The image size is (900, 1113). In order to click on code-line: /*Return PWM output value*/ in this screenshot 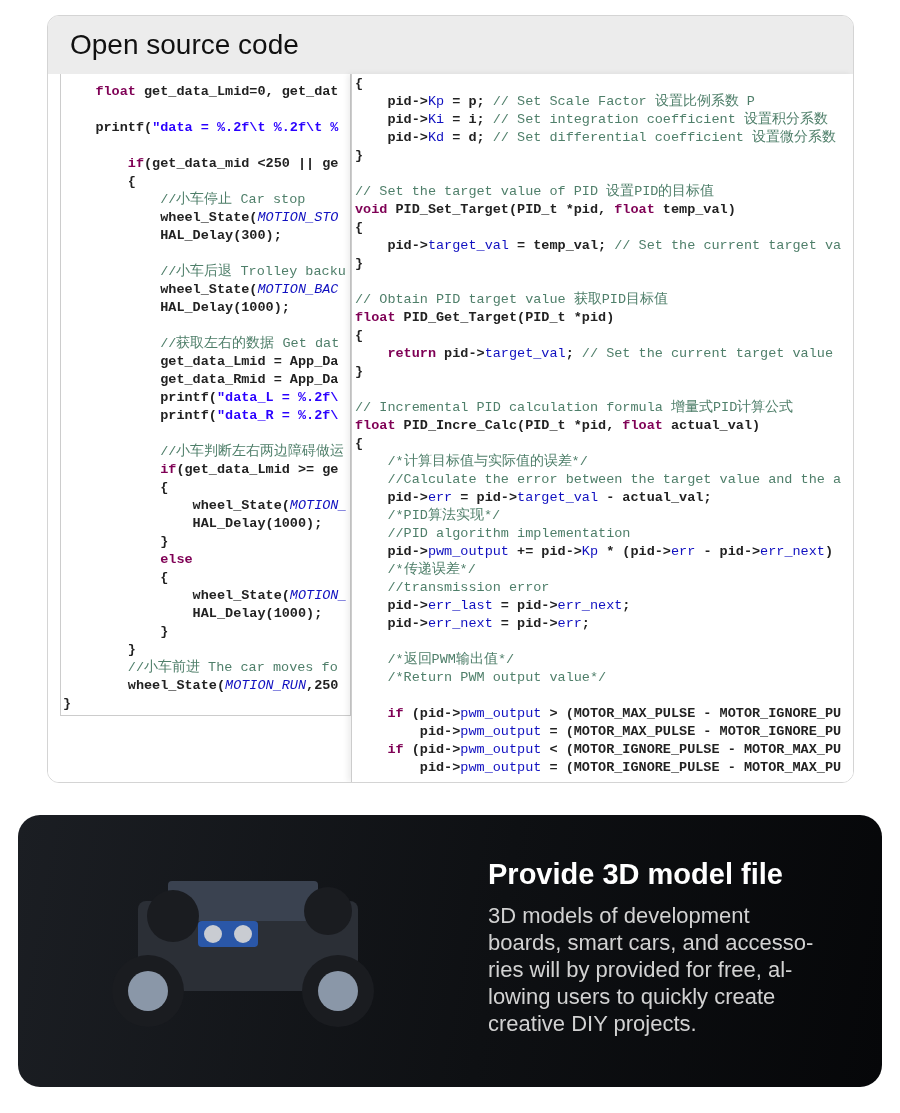, I will do `click(496, 678)`.